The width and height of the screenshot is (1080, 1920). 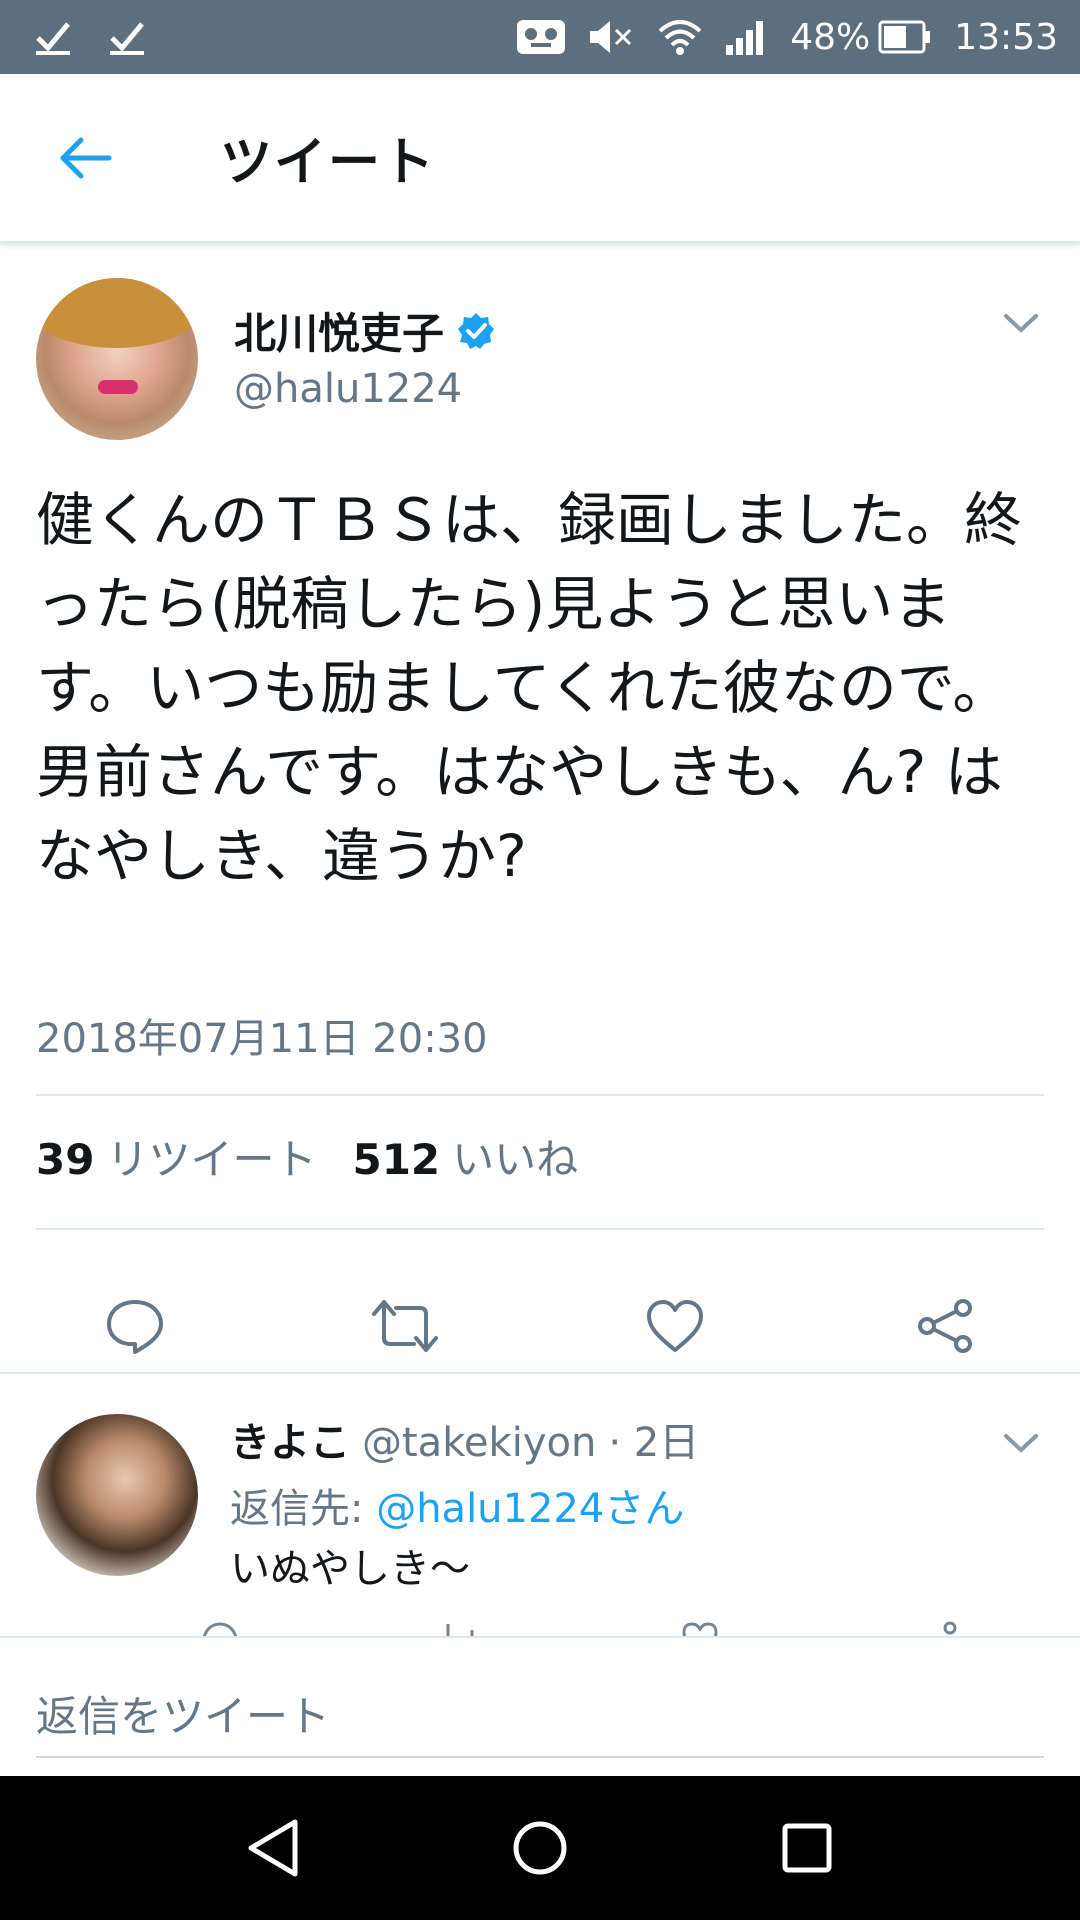 What do you see at coordinates (290, 1439) in the screenshot?
I see `reply-author-name: きよこ` at bounding box center [290, 1439].